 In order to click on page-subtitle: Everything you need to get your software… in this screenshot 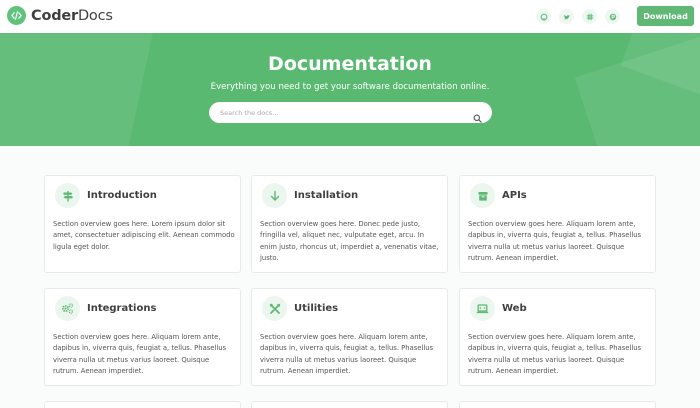, I will do `click(350, 87)`.